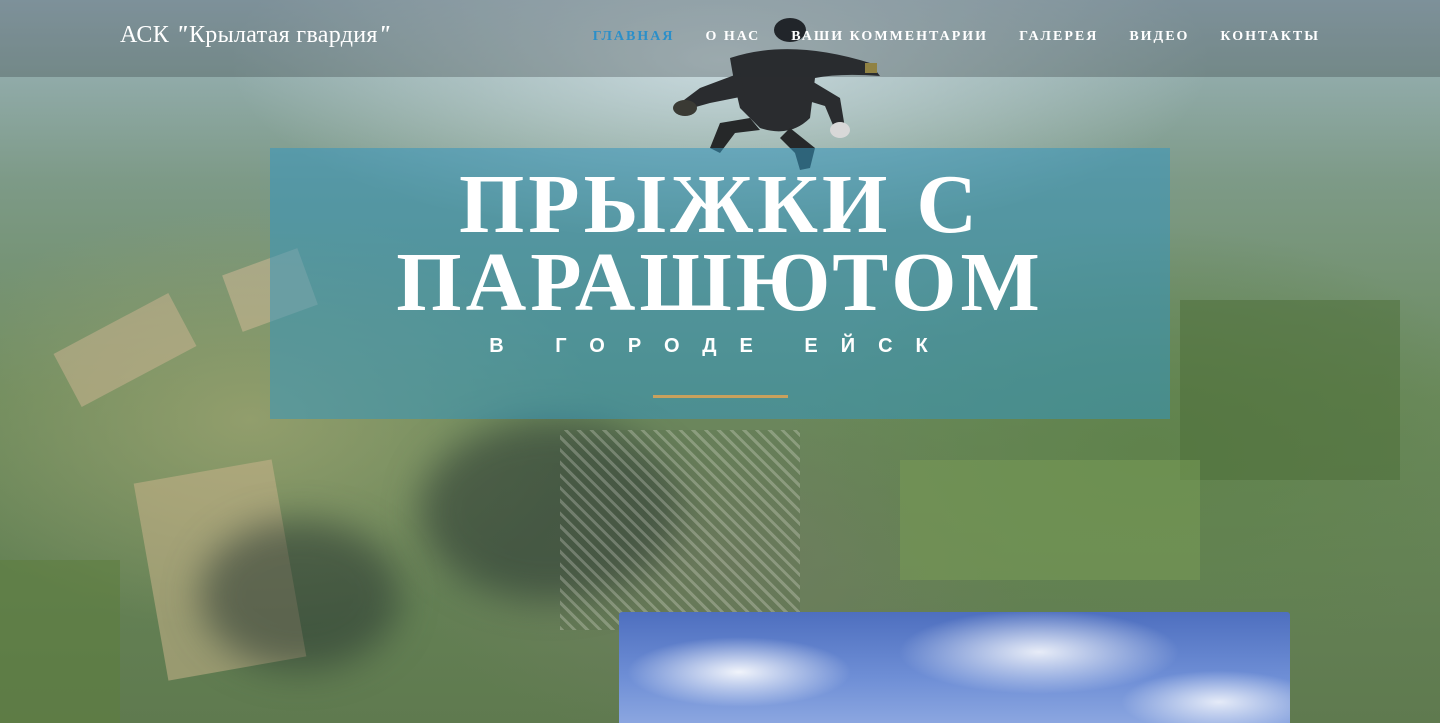  What do you see at coordinates (148, 35) in the screenshot?
I see `brand-prefix: АСК` at bounding box center [148, 35].